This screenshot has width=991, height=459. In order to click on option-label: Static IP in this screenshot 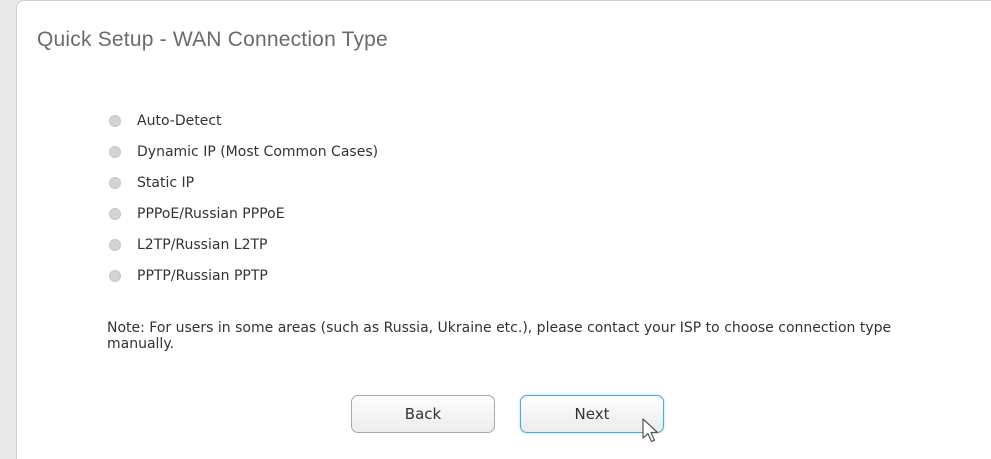, I will do `click(166, 182)`.